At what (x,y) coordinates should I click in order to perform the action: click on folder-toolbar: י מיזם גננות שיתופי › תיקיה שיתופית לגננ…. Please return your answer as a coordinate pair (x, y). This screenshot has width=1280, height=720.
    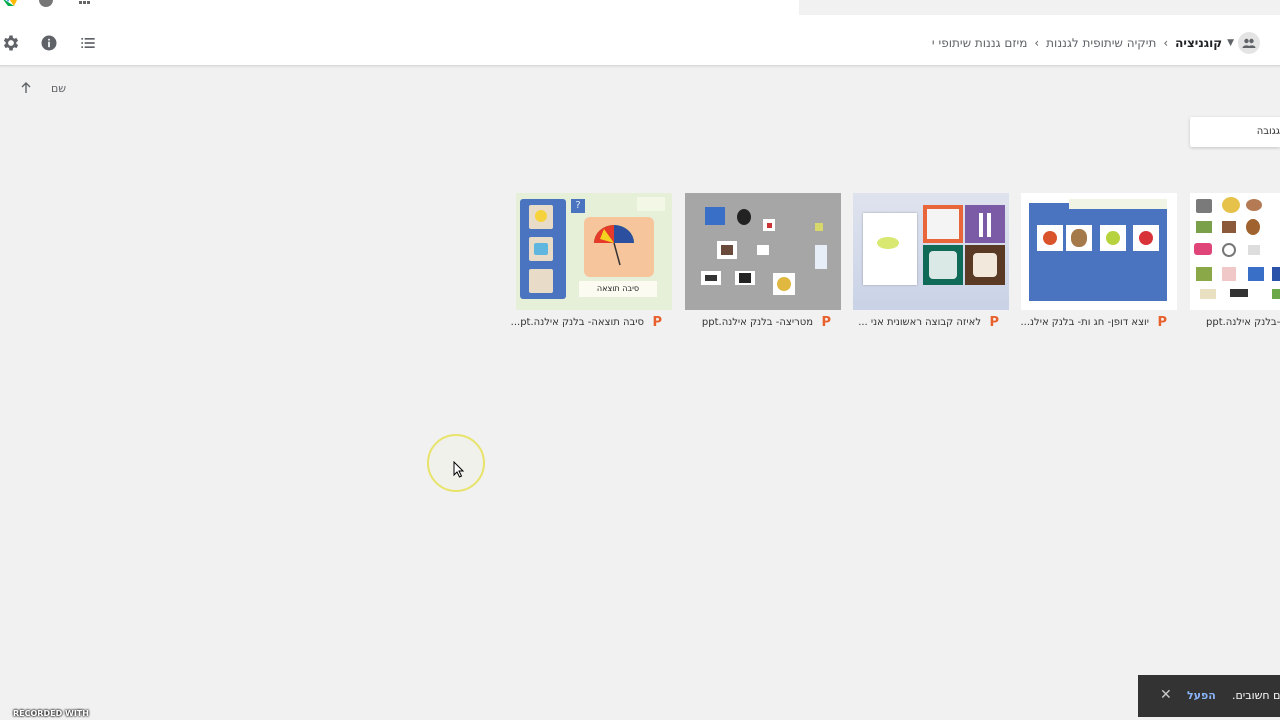
    Looking at the image, I should click on (640, 43).